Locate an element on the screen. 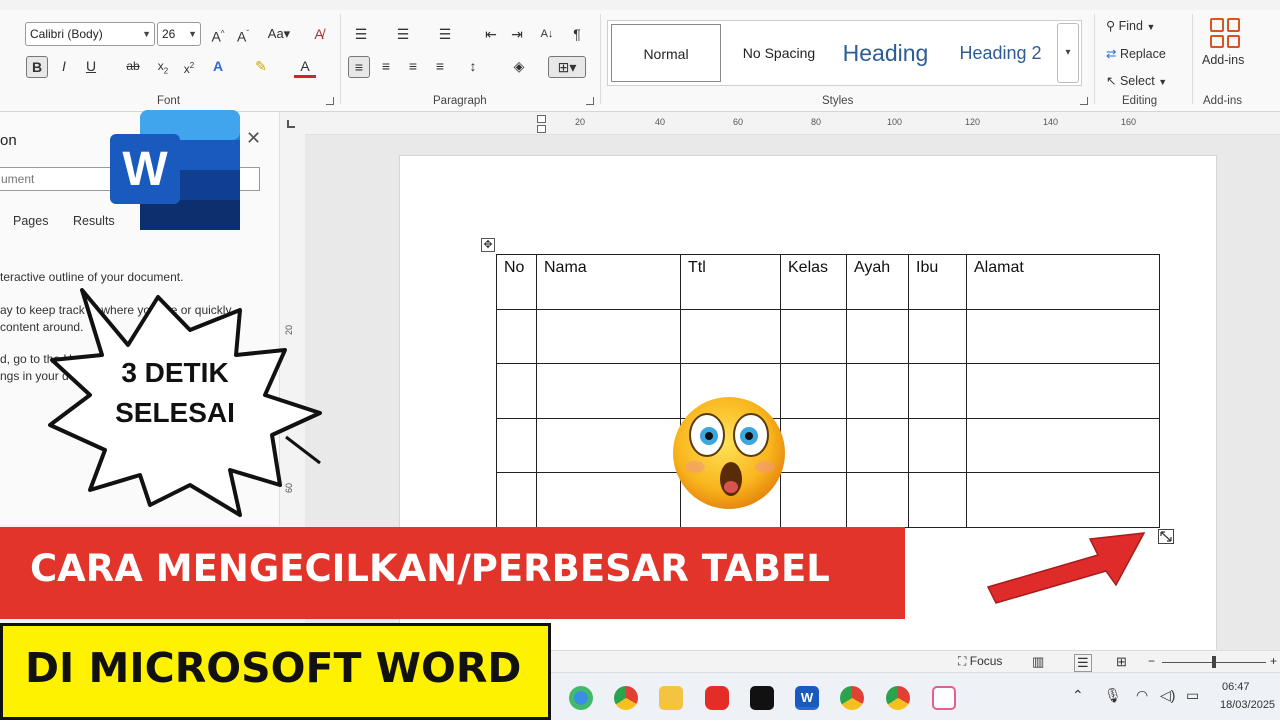 The width and height of the screenshot is (1280, 720). replace-button: ⇄ Replace is located at coordinates (1136, 53).